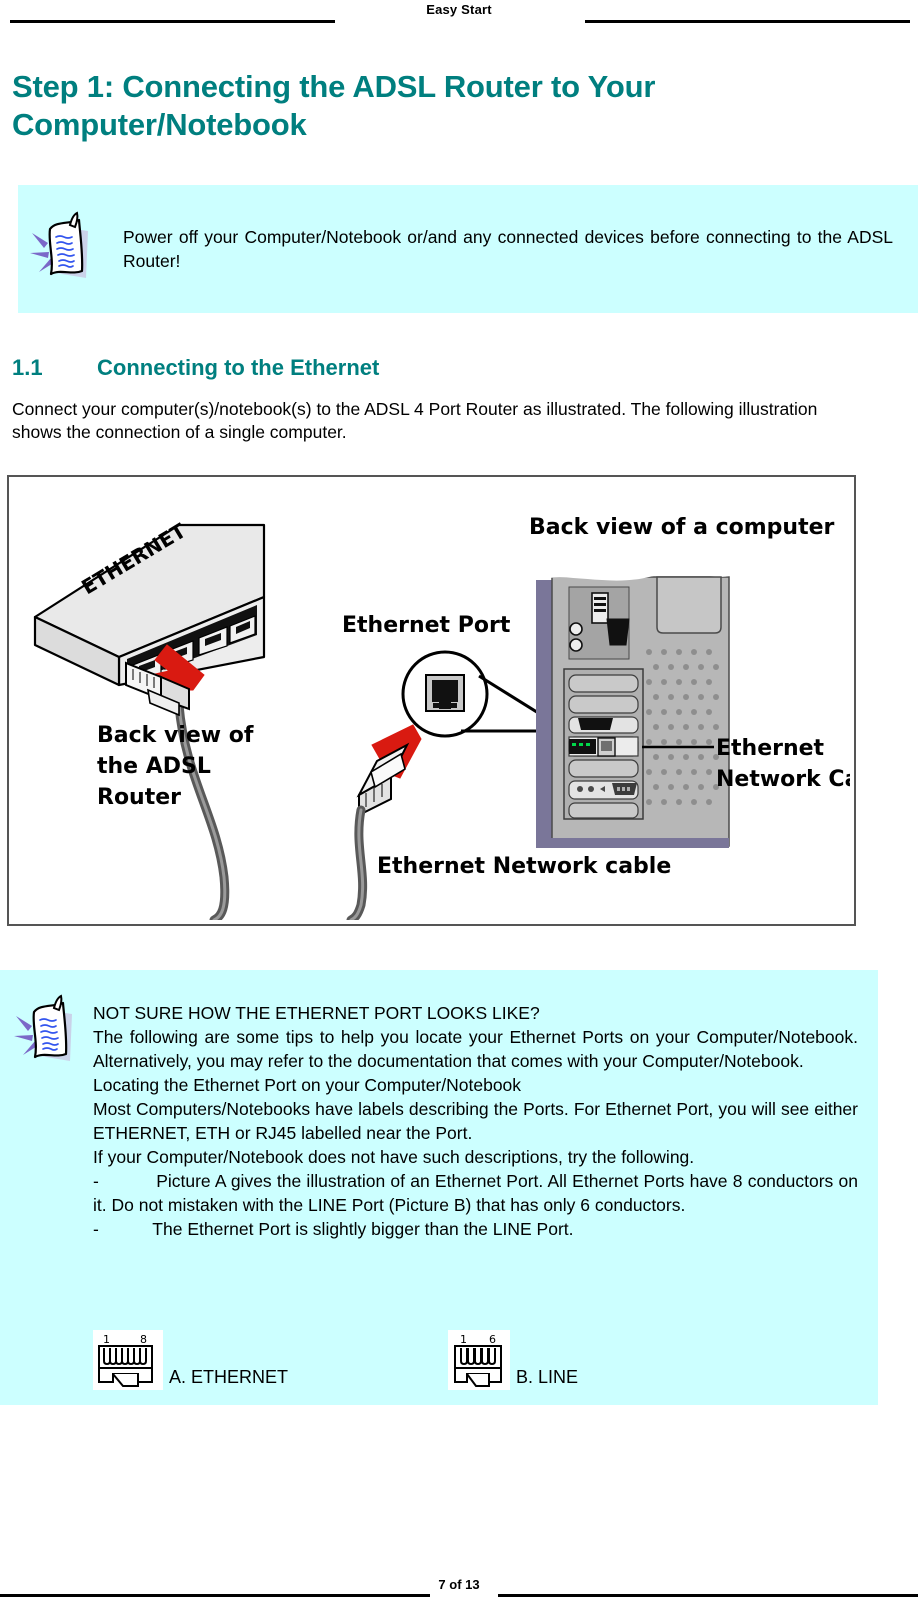 The height and width of the screenshot is (1601, 918). Describe the element at coordinates (128, 1360) in the screenshot. I see `ethernet-plug-icon: 1 8` at that location.